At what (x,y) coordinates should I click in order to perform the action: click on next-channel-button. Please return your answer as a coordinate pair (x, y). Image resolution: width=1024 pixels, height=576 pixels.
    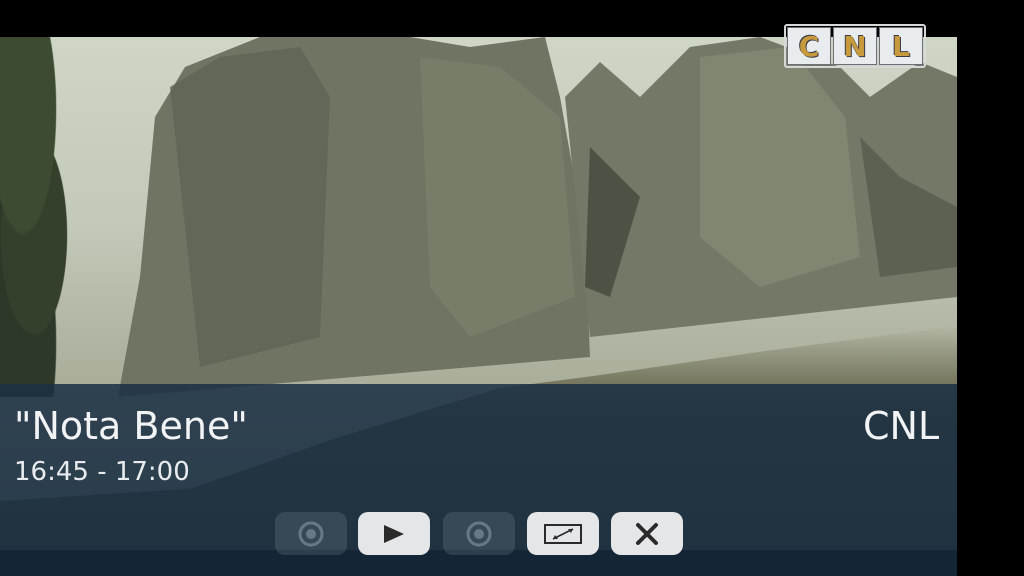
    Looking at the image, I should click on (479, 533).